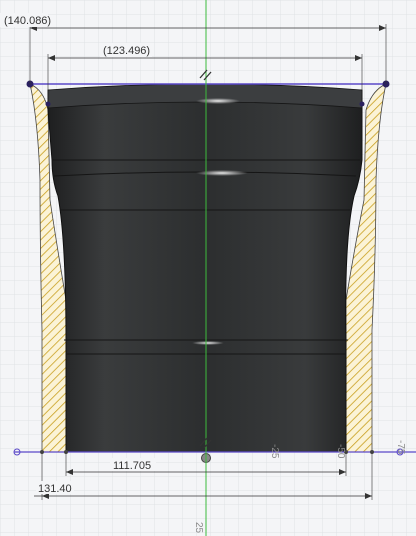  What do you see at coordinates (198, 528) in the screenshot?
I see `axis-tick-label: 25` at bounding box center [198, 528].